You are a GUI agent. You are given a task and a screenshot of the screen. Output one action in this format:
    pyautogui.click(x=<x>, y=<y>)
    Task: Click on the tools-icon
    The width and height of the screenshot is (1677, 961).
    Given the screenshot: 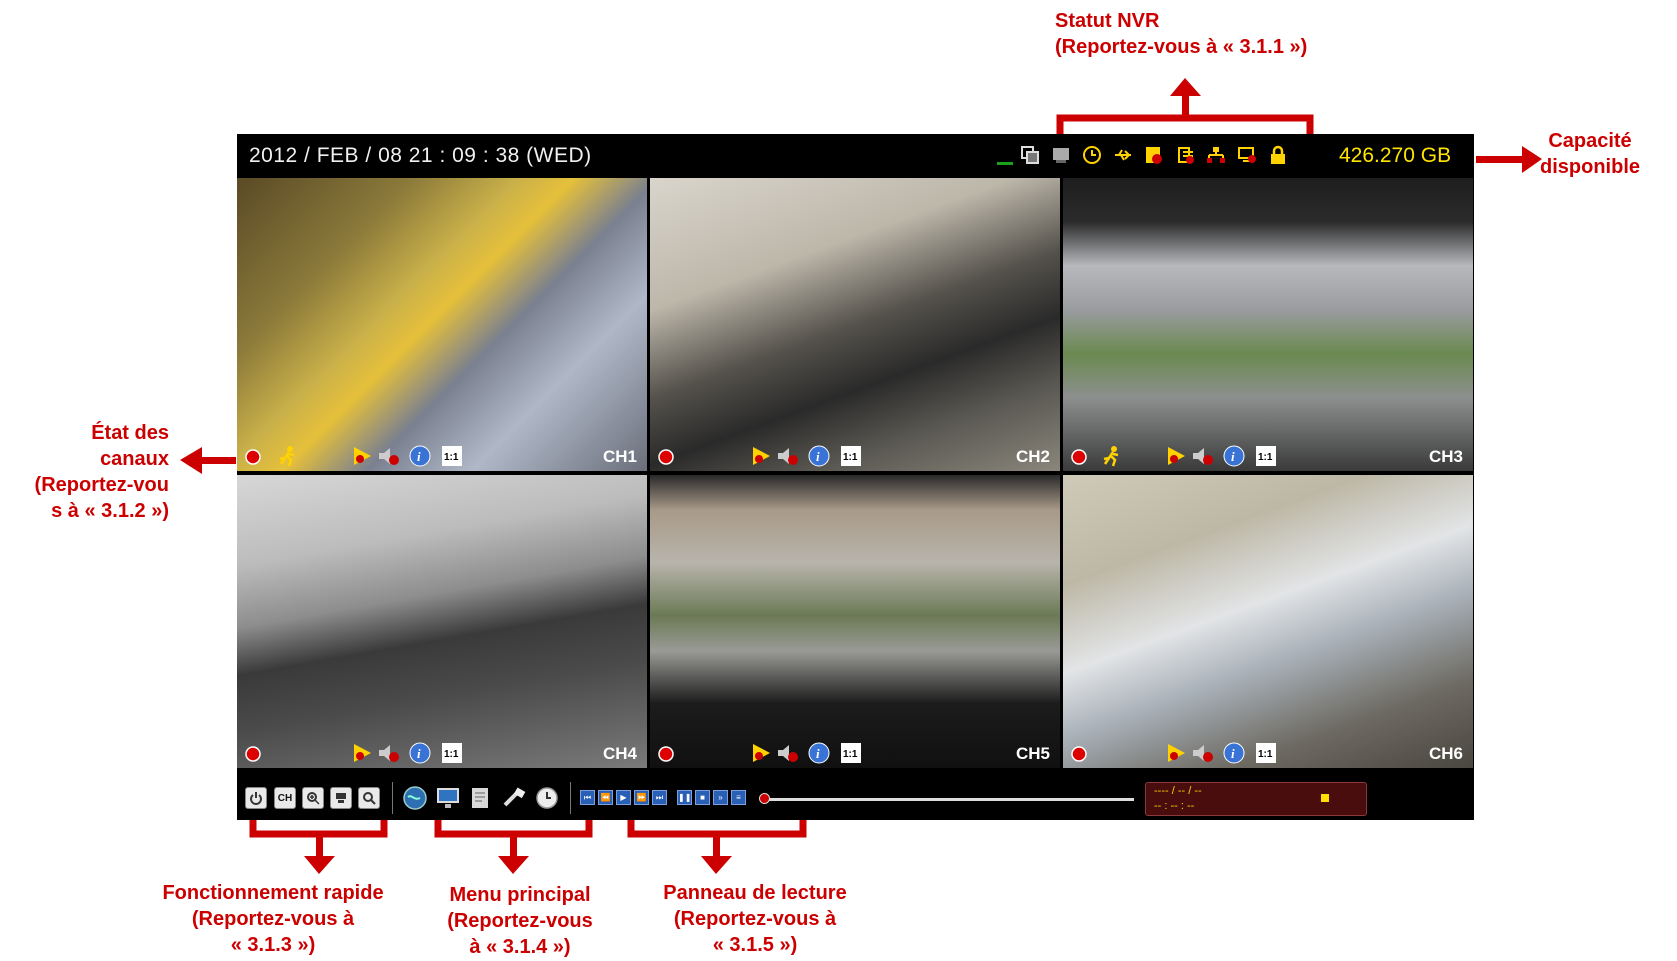 What is the action you would take?
    pyautogui.click(x=514, y=797)
    